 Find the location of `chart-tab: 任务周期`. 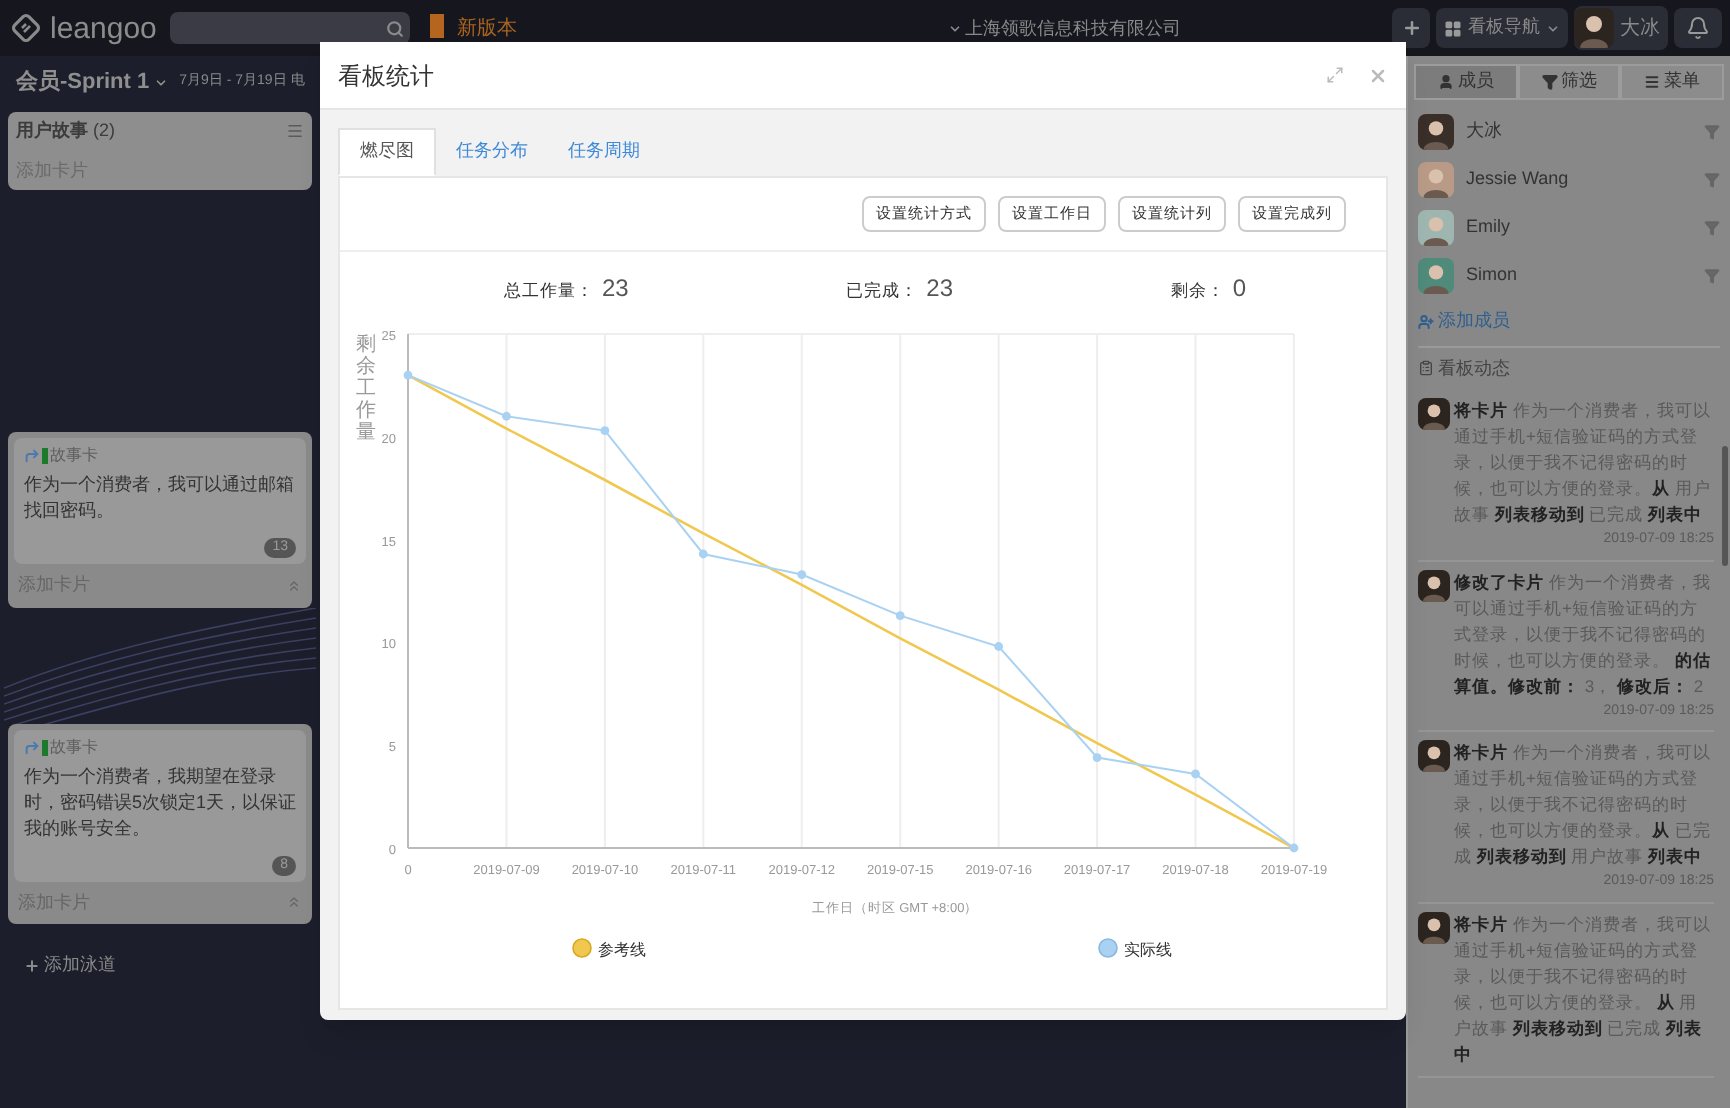

chart-tab: 任务周期 is located at coordinates (604, 152).